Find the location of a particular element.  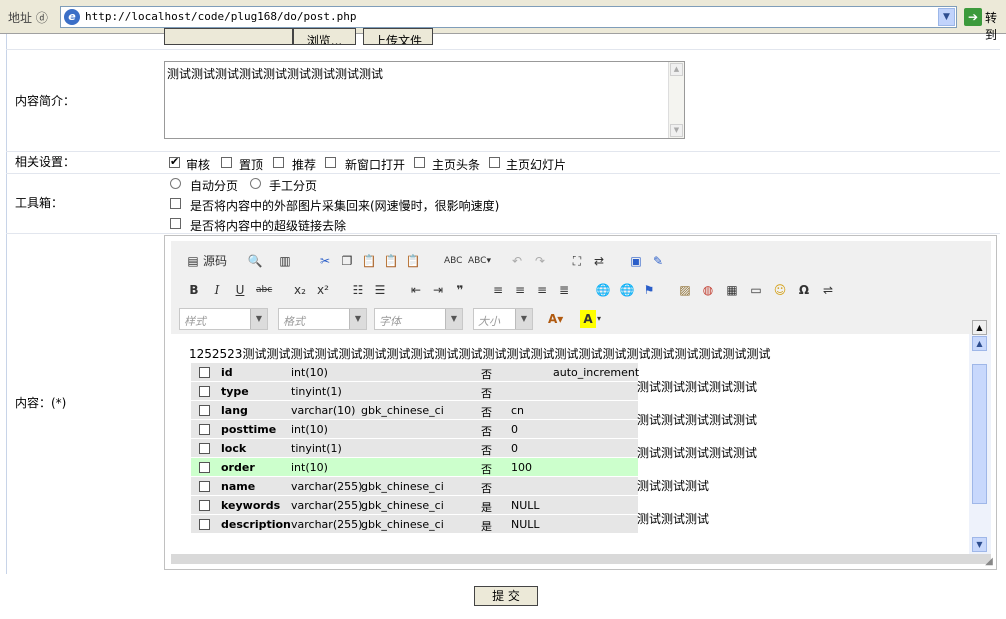

spellcheck-as-you-type-icon: ABC▾ is located at coordinates (479, 261).